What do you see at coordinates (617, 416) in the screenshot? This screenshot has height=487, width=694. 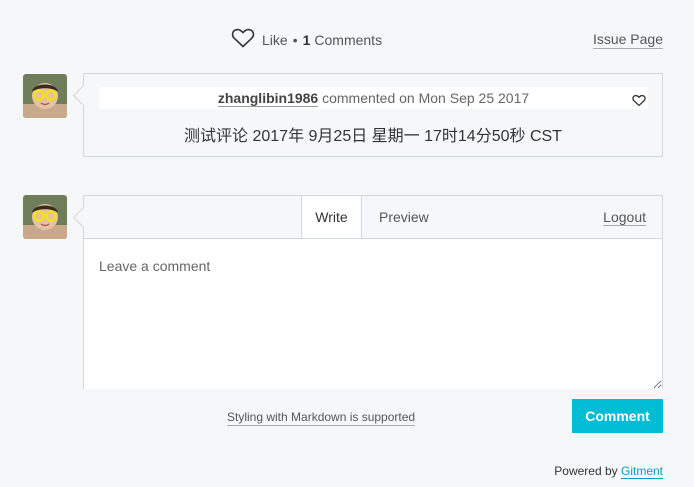 I see `submit-comment-button: Comment` at bounding box center [617, 416].